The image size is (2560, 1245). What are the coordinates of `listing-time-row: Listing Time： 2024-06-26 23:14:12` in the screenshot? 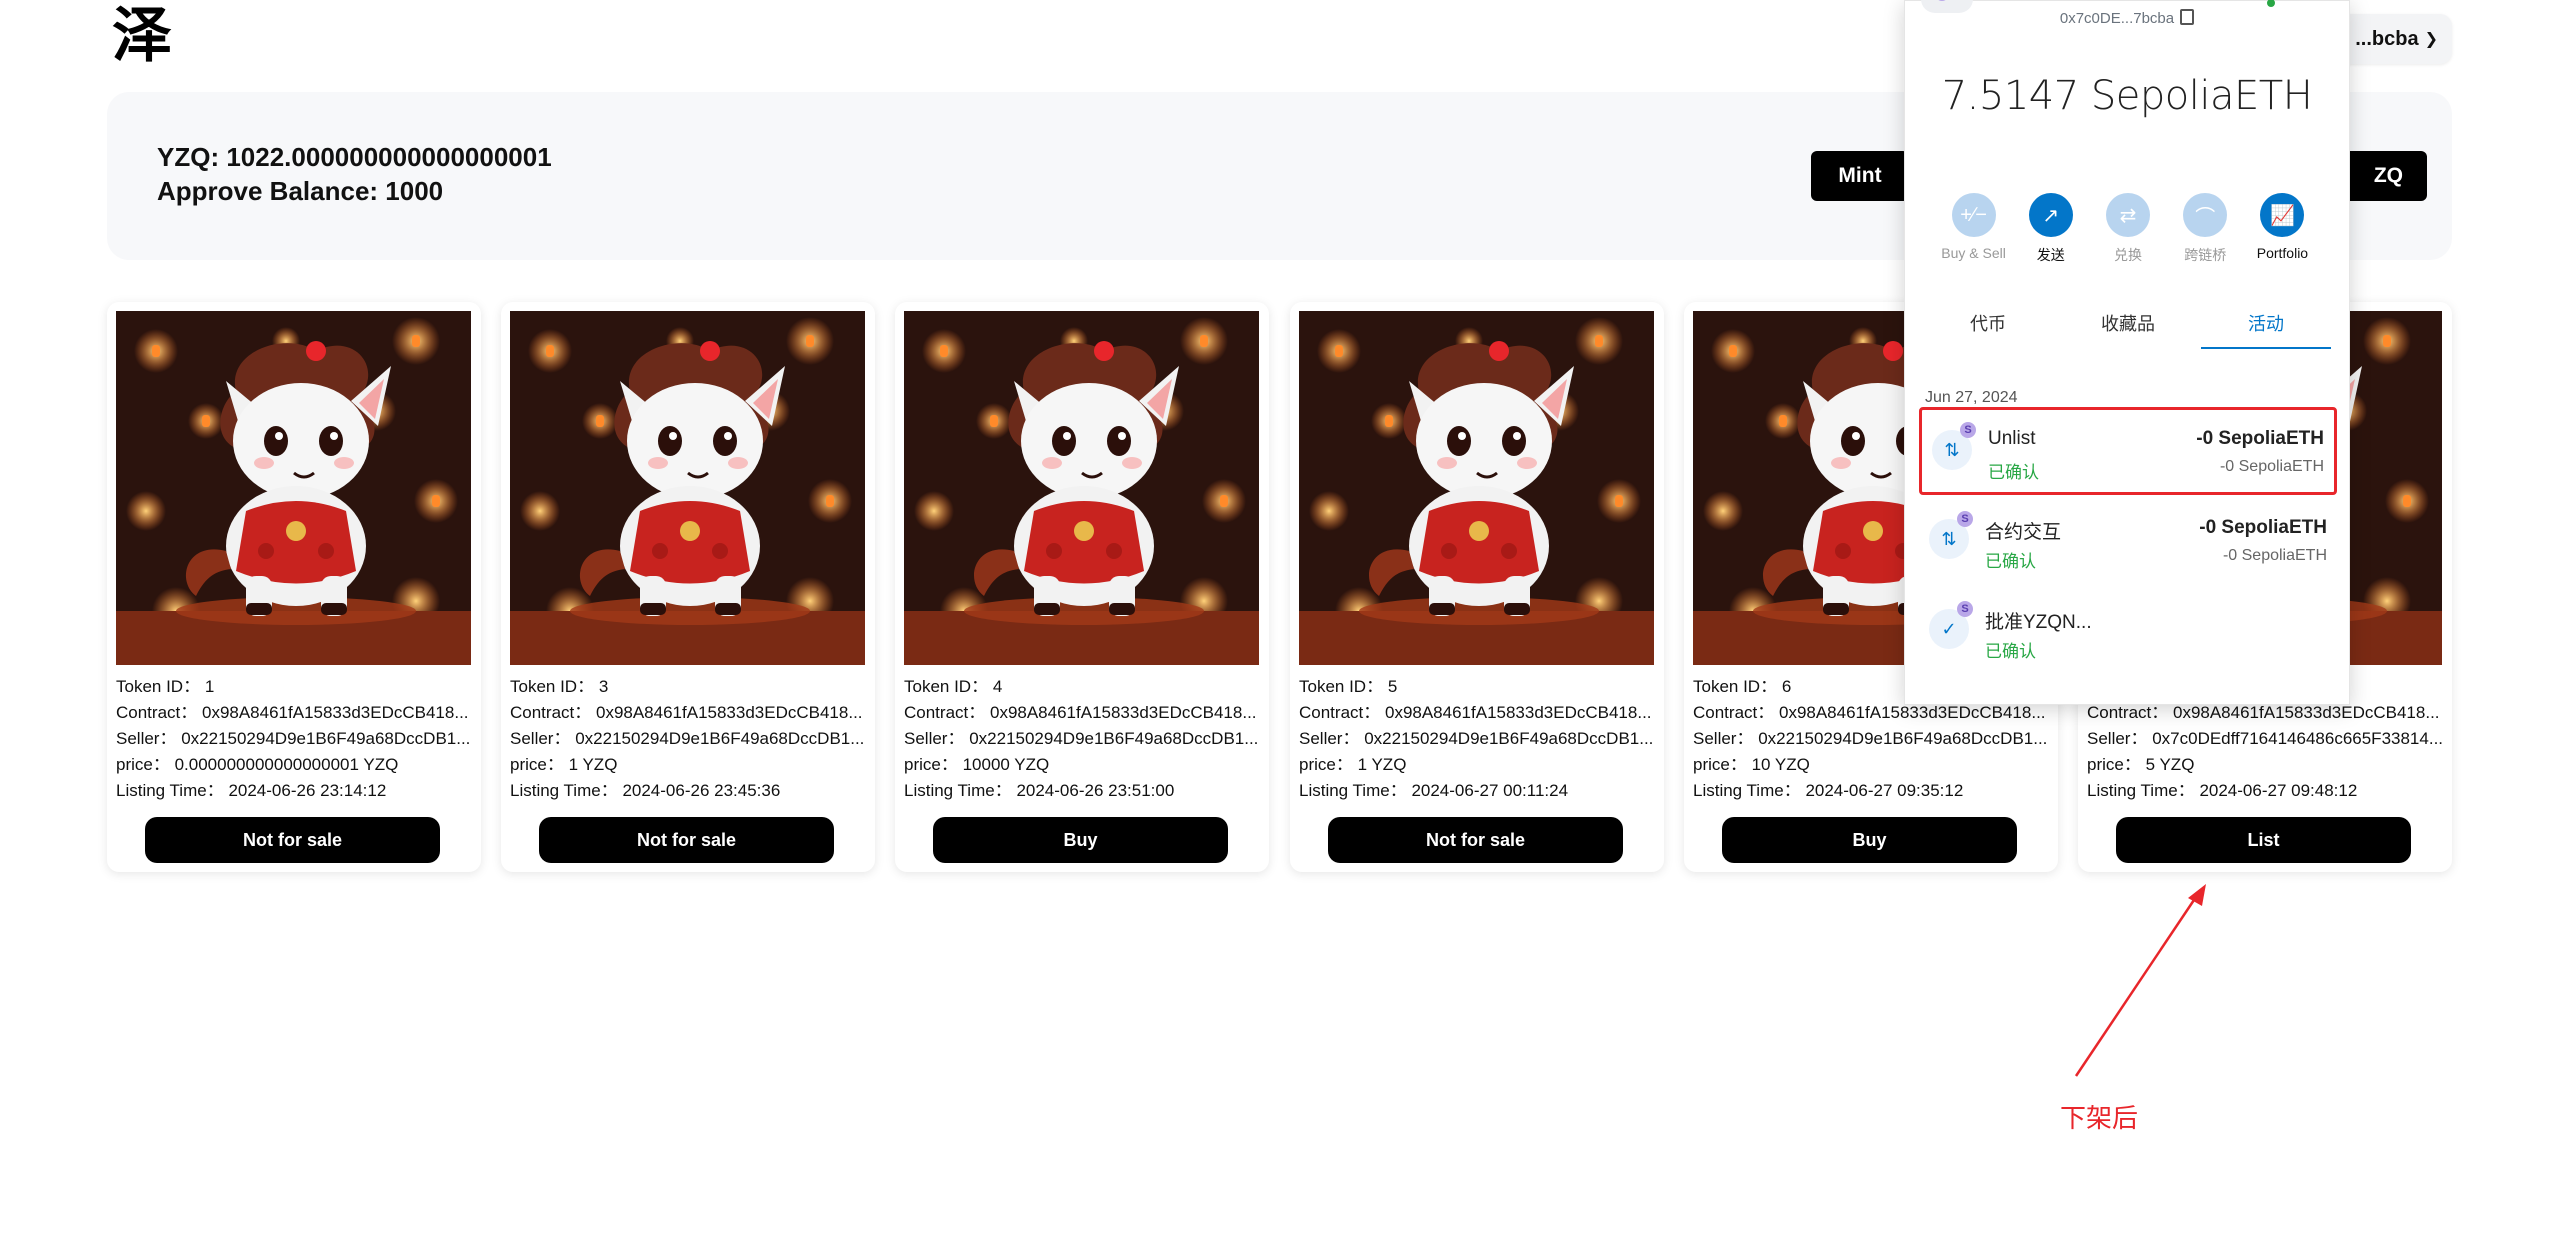 It's located at (296, 791).